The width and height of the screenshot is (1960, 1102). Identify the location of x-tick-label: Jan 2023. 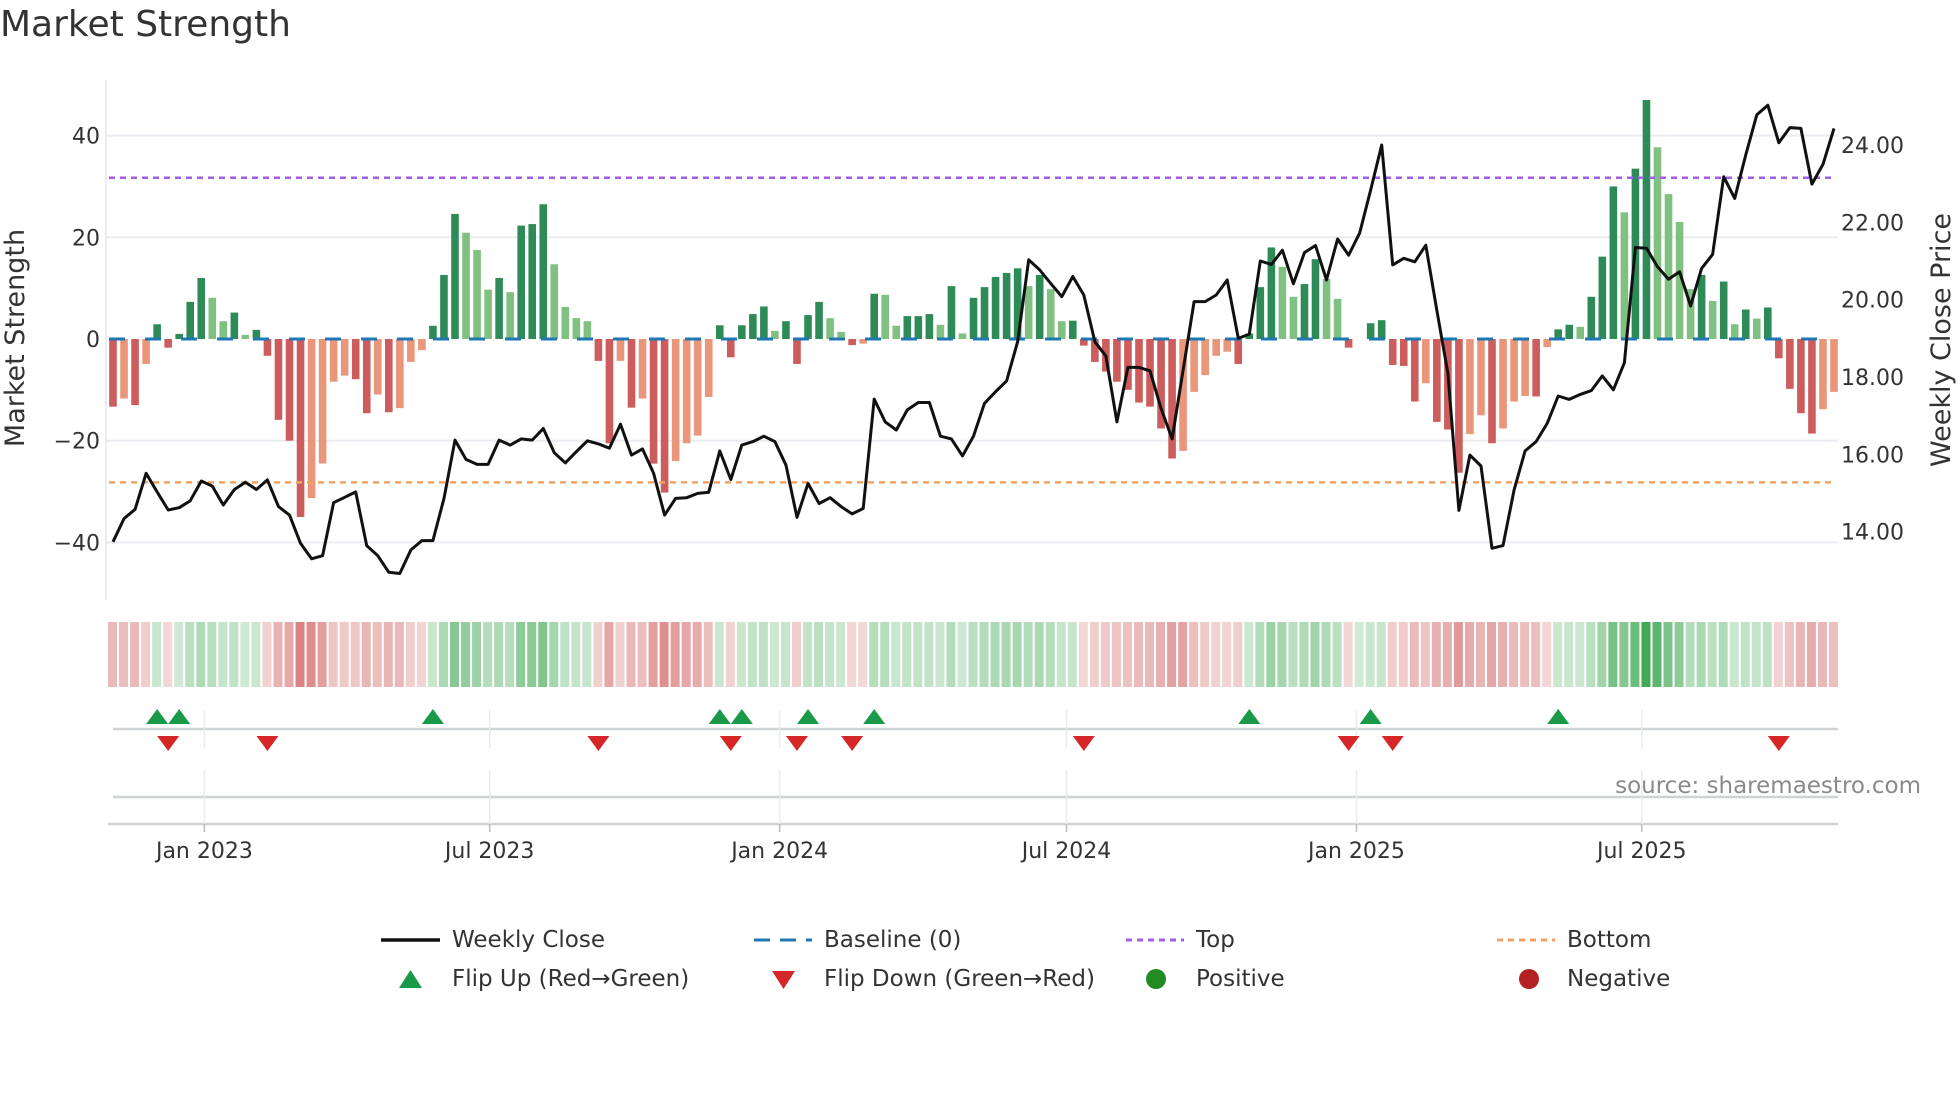
(203, 851).